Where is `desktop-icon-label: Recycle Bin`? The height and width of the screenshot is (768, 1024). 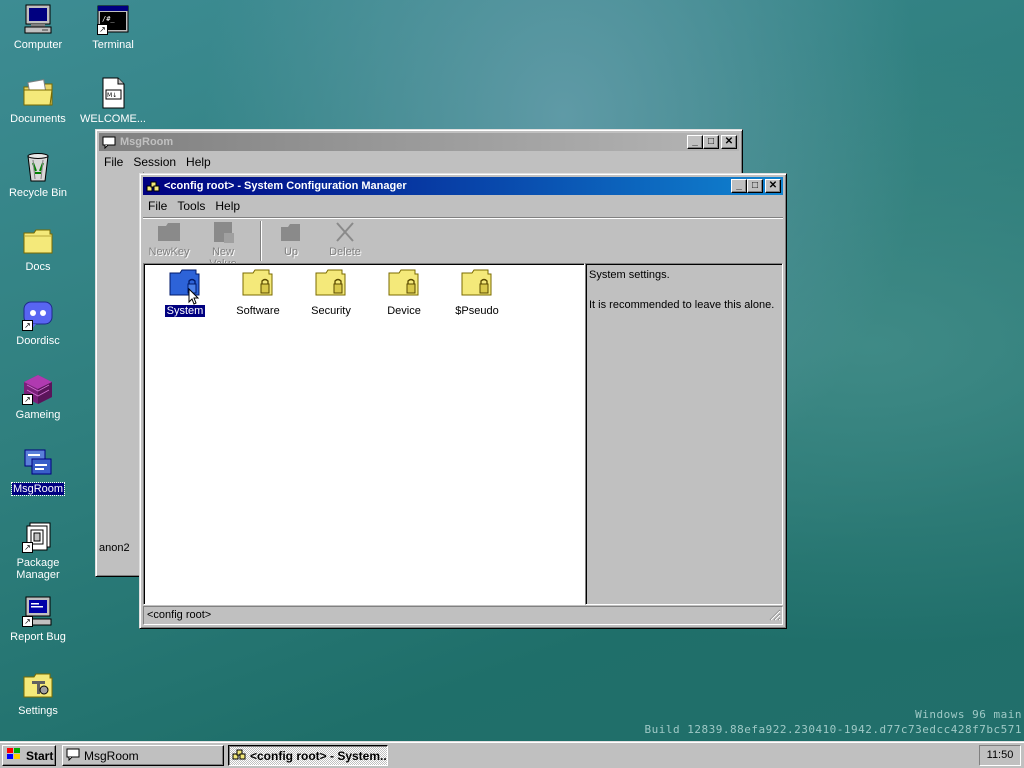 desktop-icon-label: Recycle Bin is located at coordinates (38, 193).